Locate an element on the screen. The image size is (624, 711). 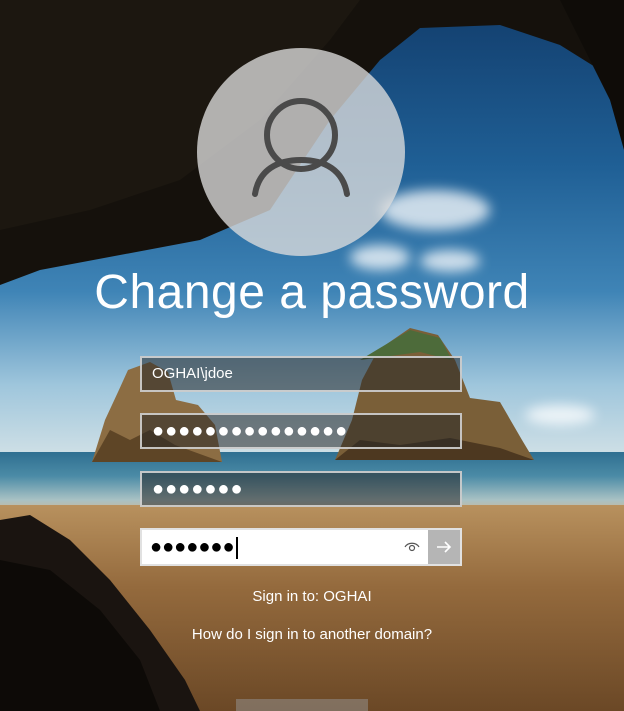
other-domain-link: How do I sign in to another domain? is located at coordinates (312, 634).